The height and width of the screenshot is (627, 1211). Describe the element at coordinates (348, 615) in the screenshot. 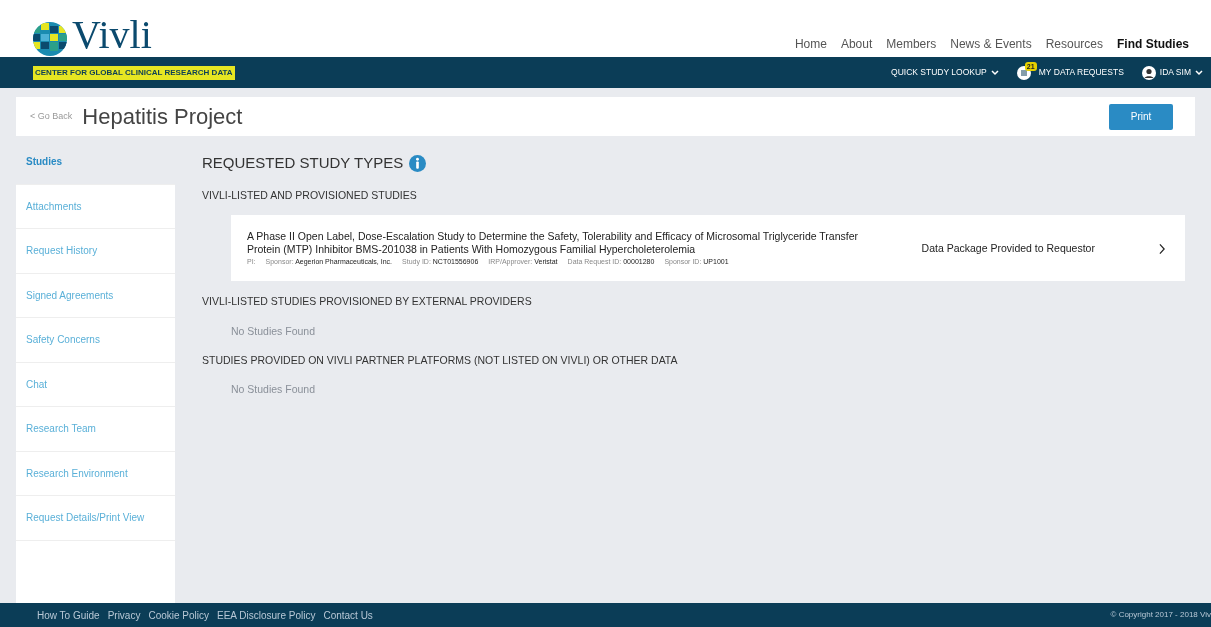

I see `footer-link: Contact Us` at that location.